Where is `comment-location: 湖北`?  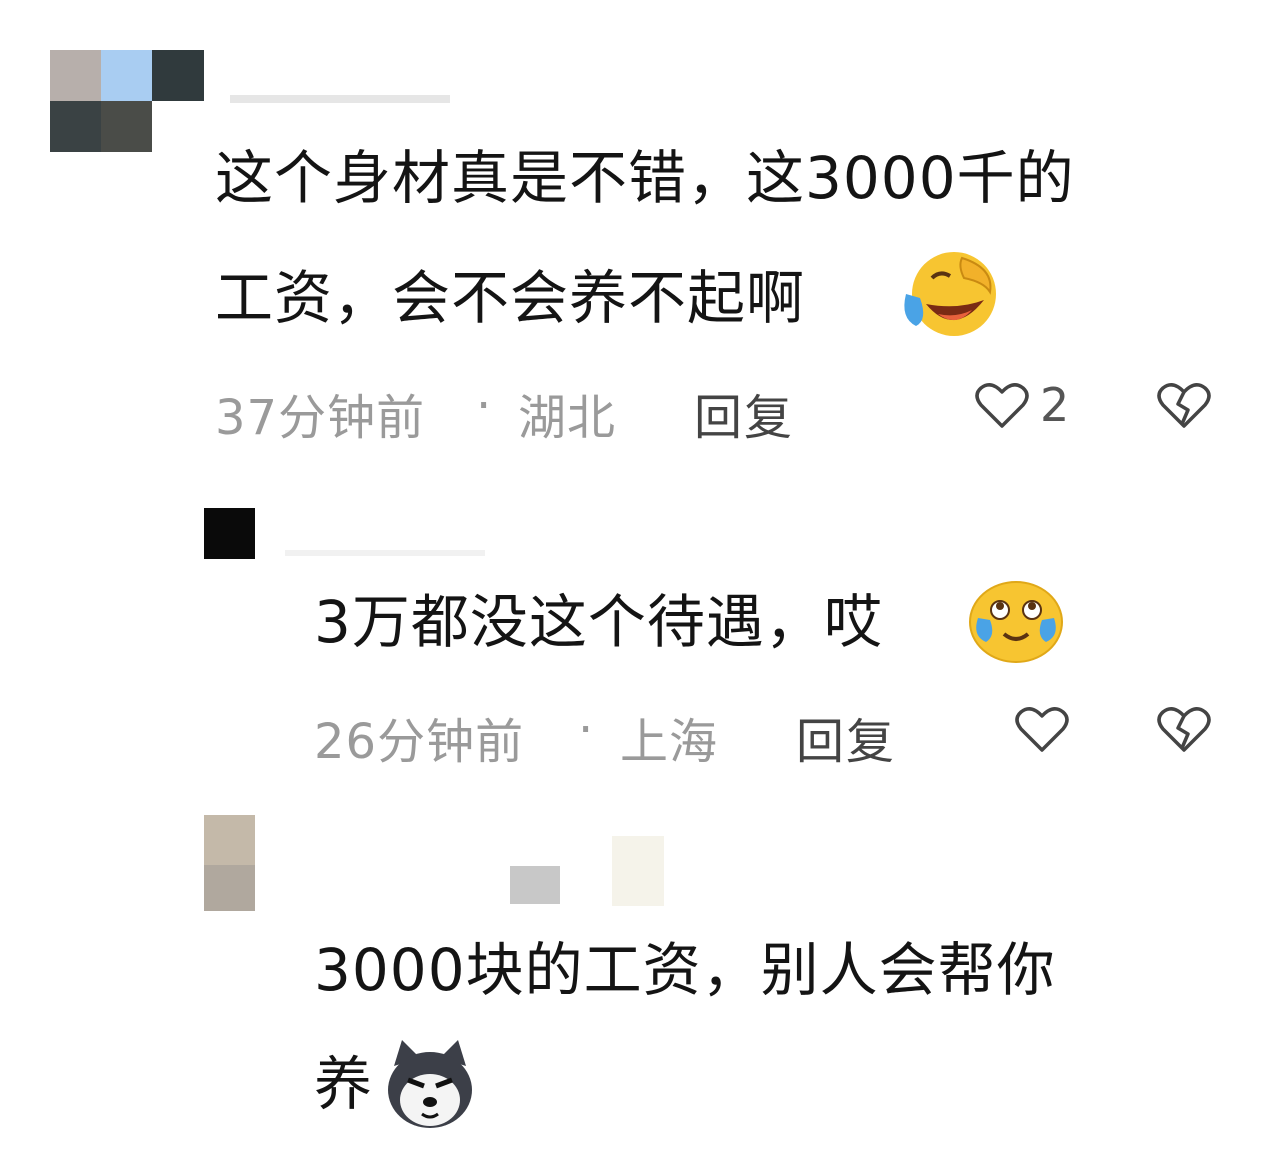
comment-location: 湖北 is located at coordinates (567, 418).